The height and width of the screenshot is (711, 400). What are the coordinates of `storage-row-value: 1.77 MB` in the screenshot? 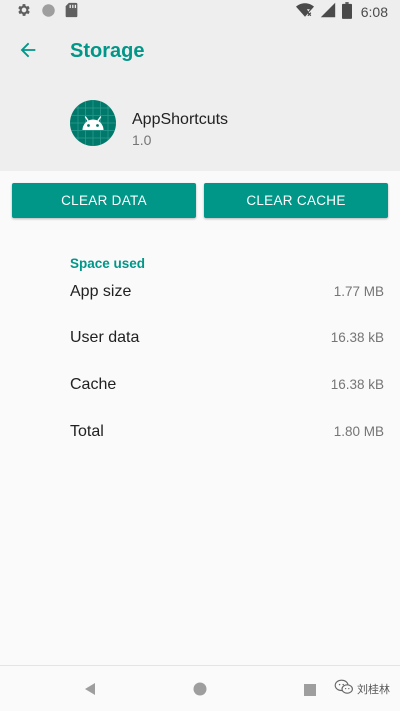 It's located at (358, 291).